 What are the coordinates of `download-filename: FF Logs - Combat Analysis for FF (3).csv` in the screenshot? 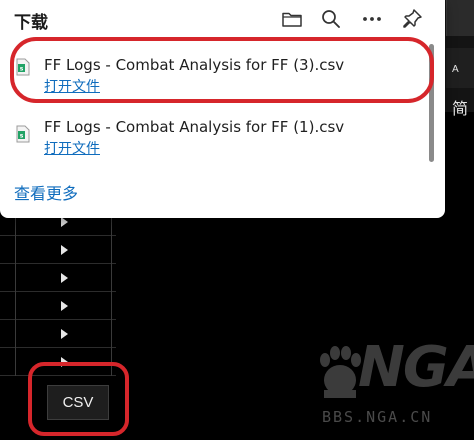 It's located at (194, 65).